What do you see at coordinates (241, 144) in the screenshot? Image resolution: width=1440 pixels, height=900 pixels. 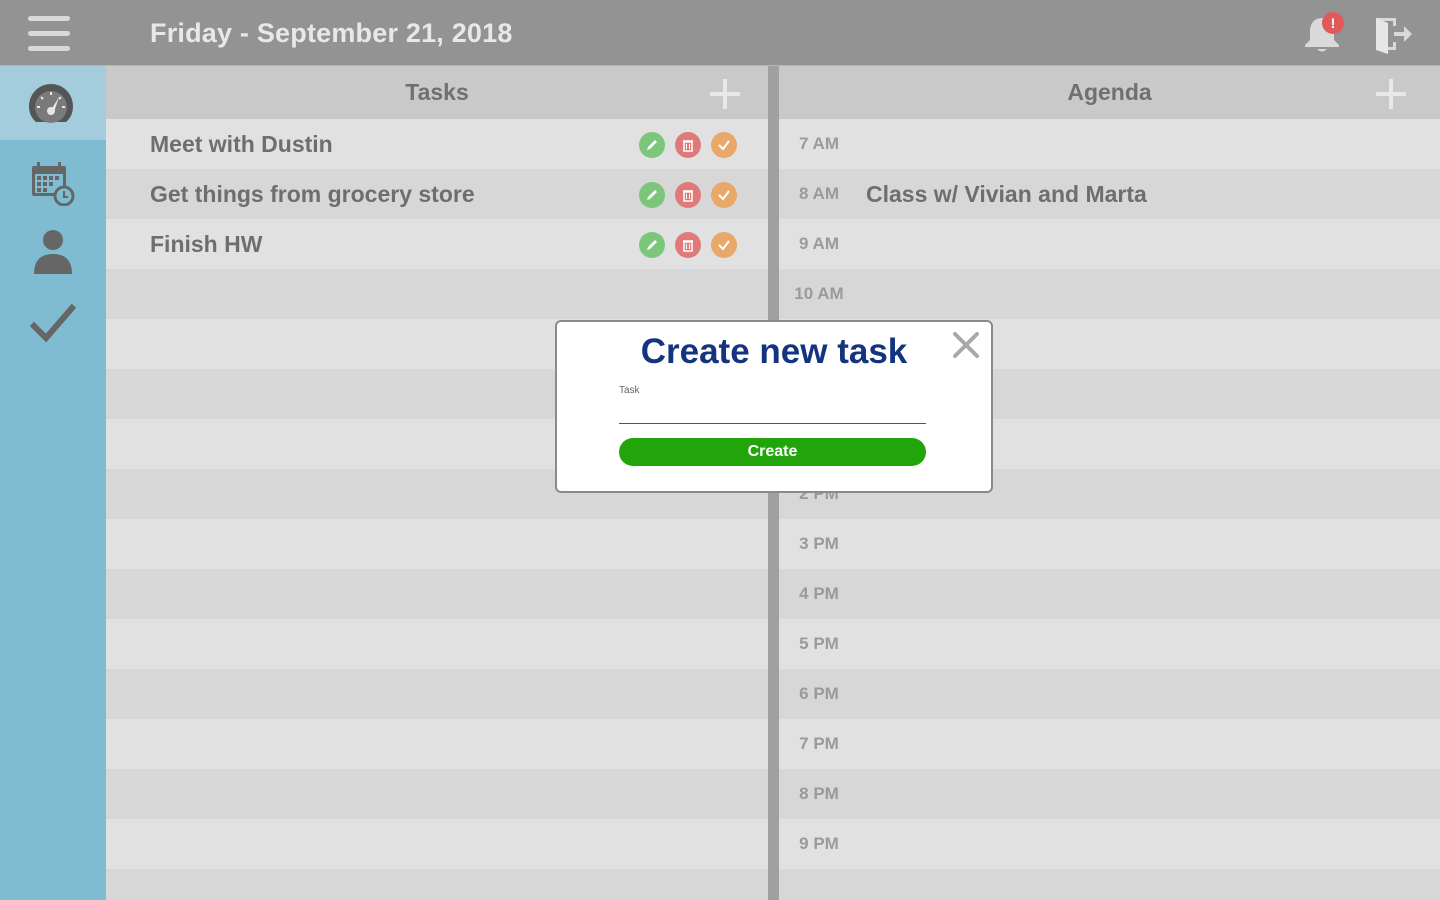 I see `task-label: Meet with Dustin` at bounding box center [241, 144].